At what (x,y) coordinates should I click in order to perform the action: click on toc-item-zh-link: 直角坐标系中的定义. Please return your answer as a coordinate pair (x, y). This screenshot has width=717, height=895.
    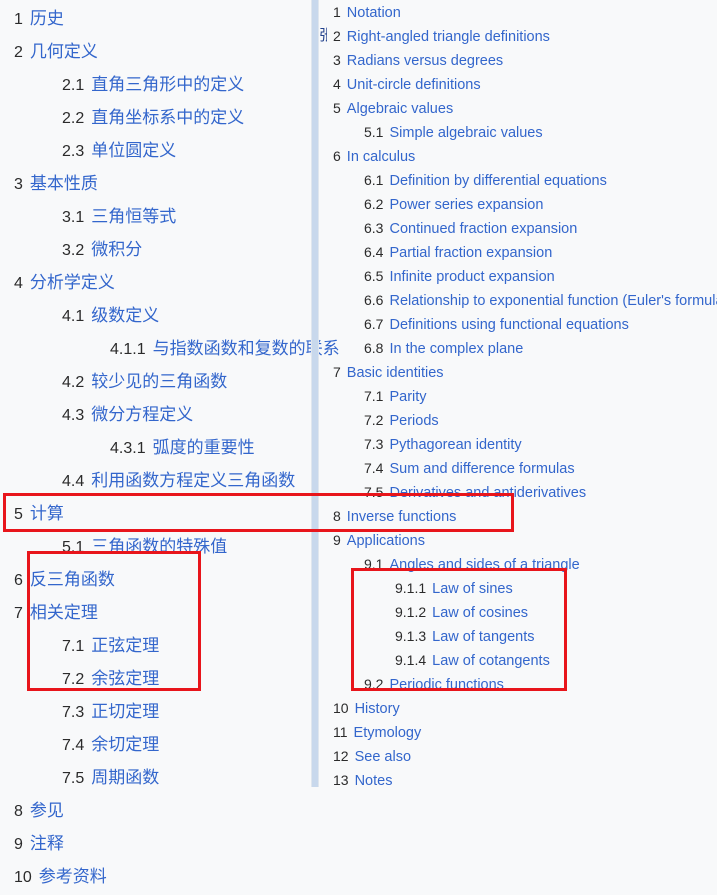
    Looking at the image, I should click on (167, 115).